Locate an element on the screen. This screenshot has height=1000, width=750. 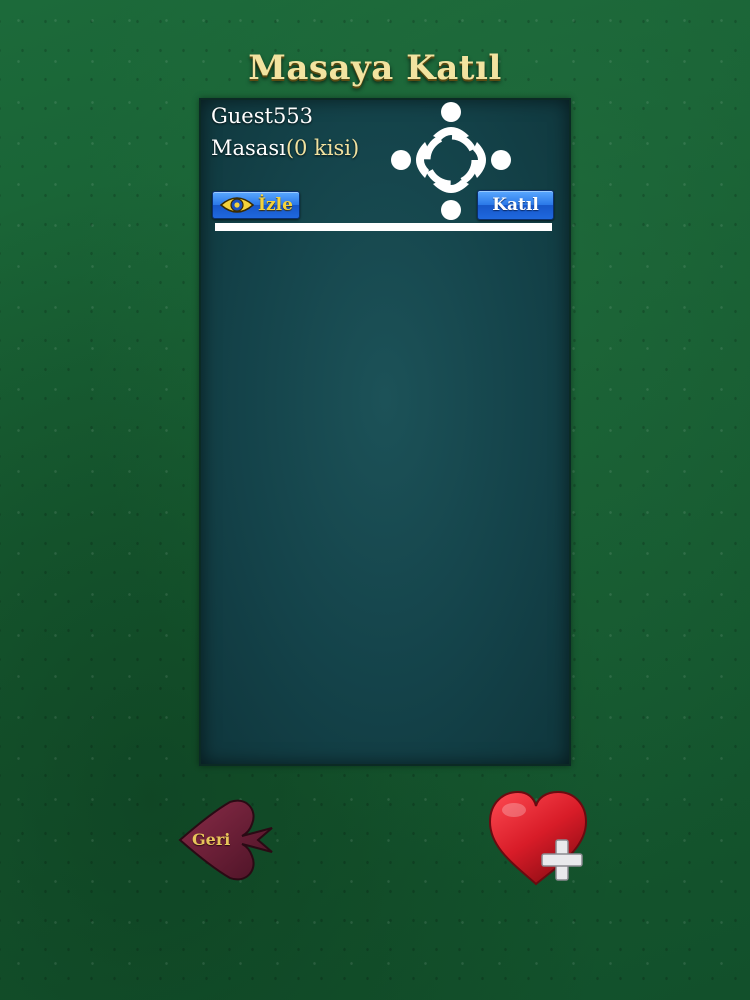
join-button: Katıl is located at coordinates (515, 205).